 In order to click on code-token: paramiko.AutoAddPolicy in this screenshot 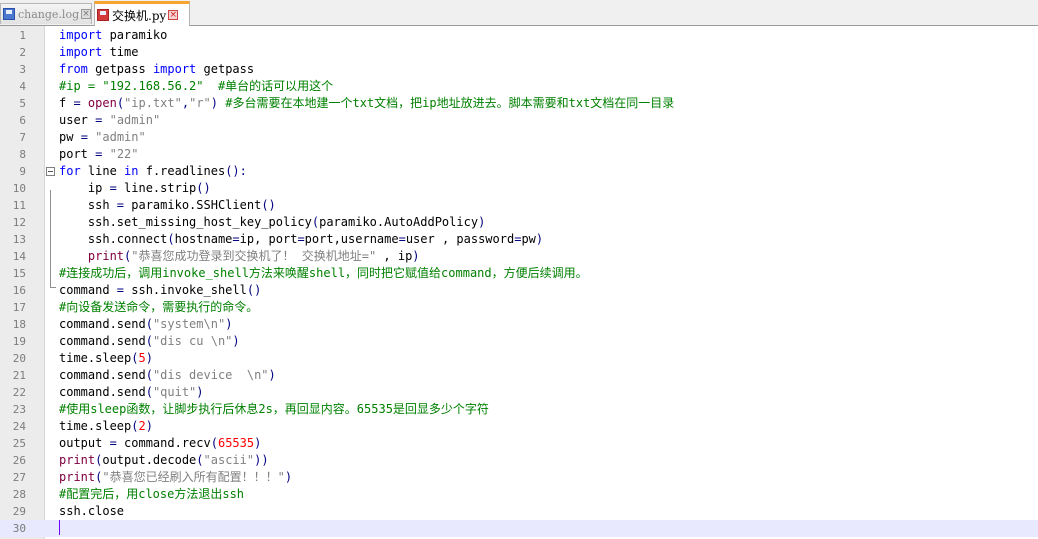, I will do `click(399, 222)`.